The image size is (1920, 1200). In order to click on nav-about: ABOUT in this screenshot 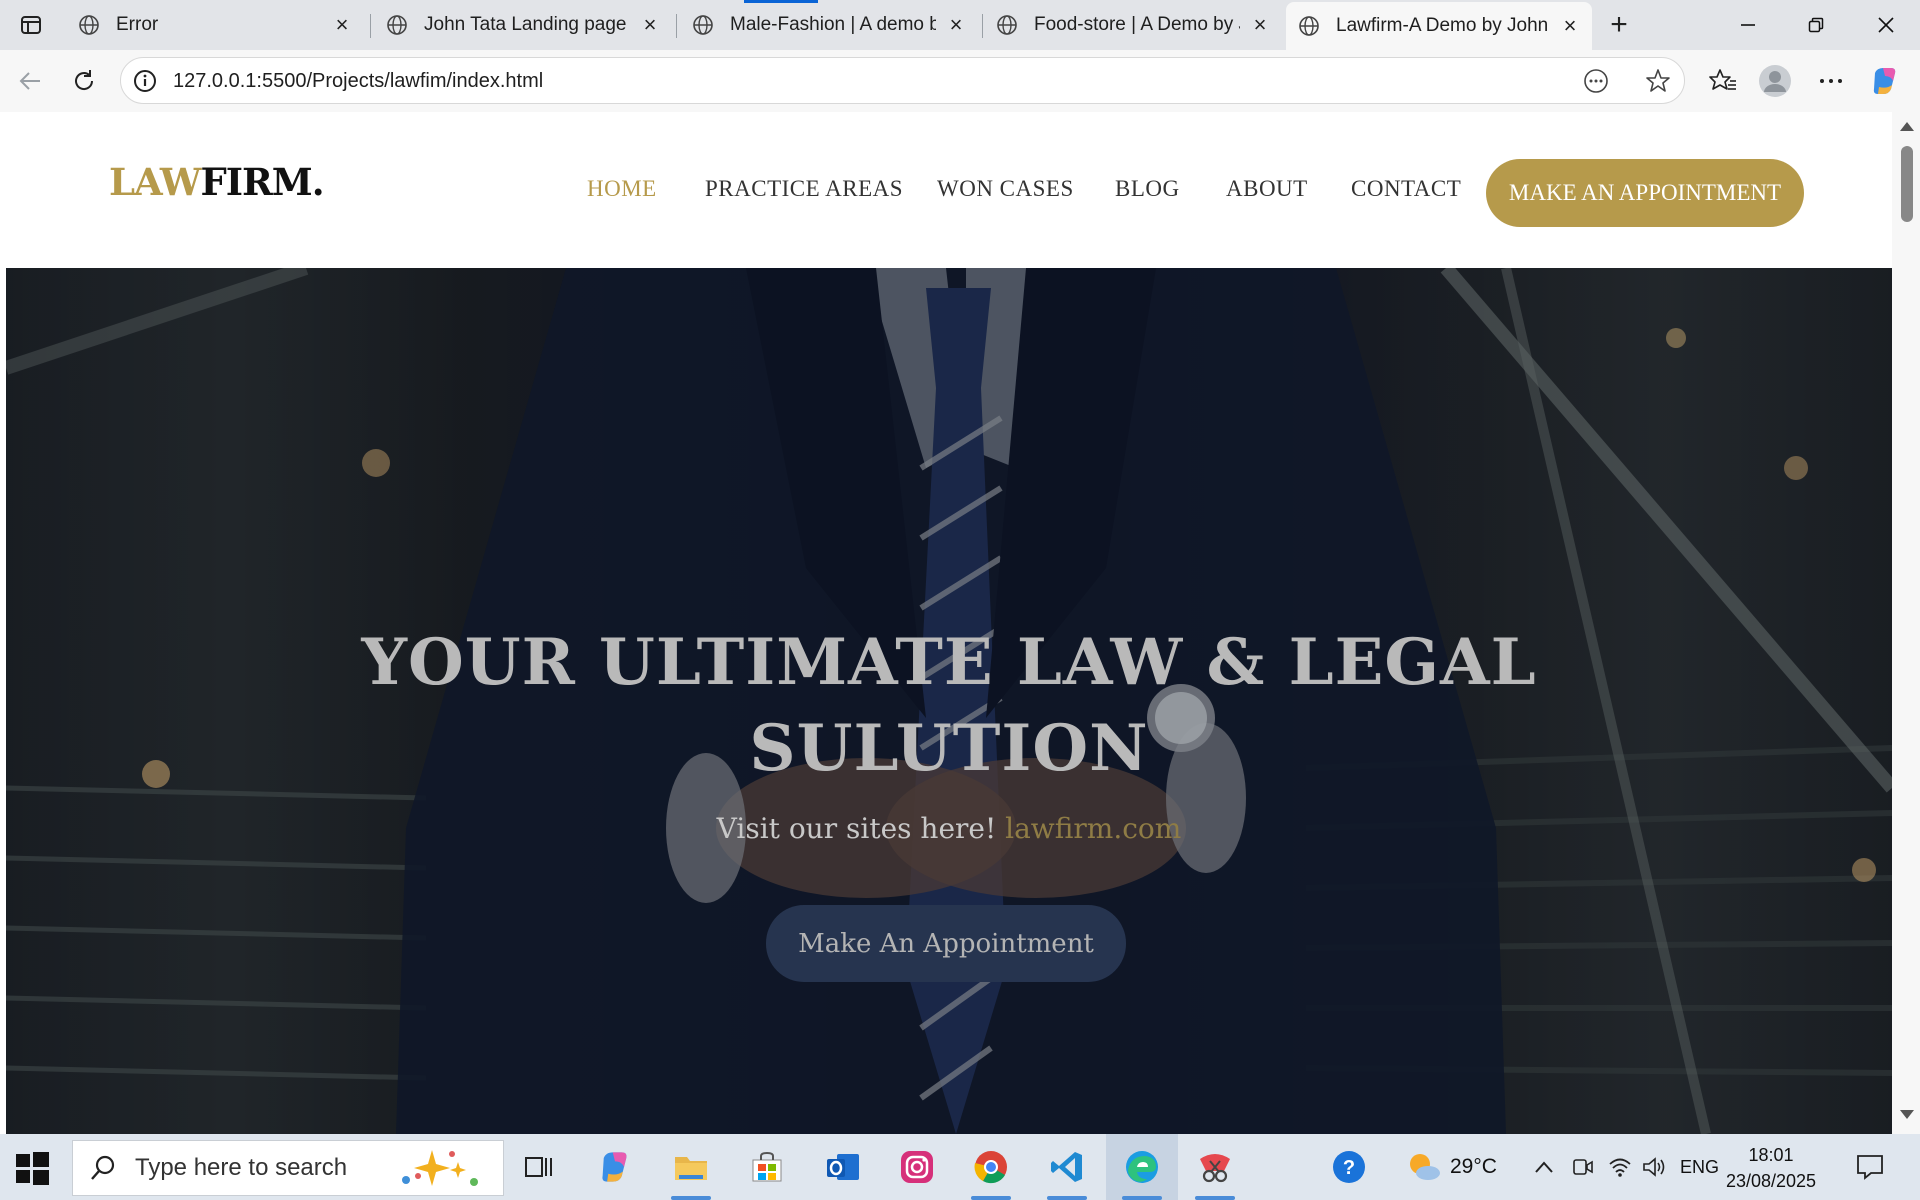, I will do `click(1267, 189)`.